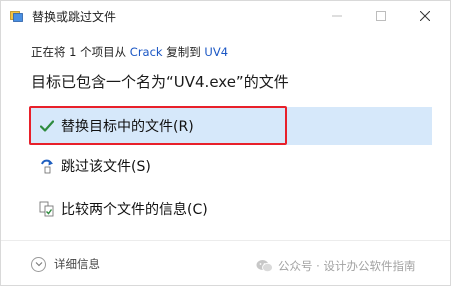  I want to click on copy-source-line: 正在将 1 个项目从 Crack 复制到 UV4, so click(129, 52).